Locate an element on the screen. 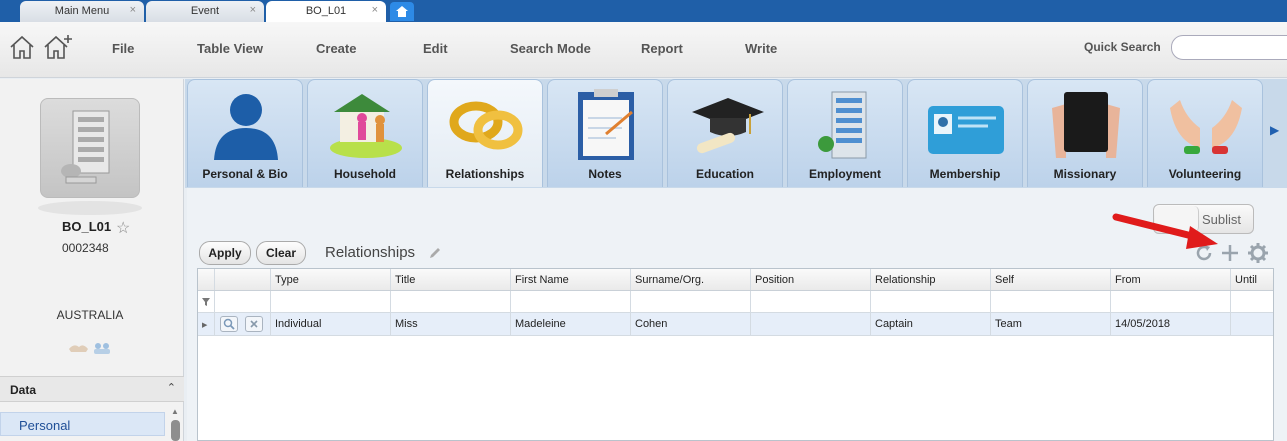  module-label: Notes is located at coordinates (605, 174).